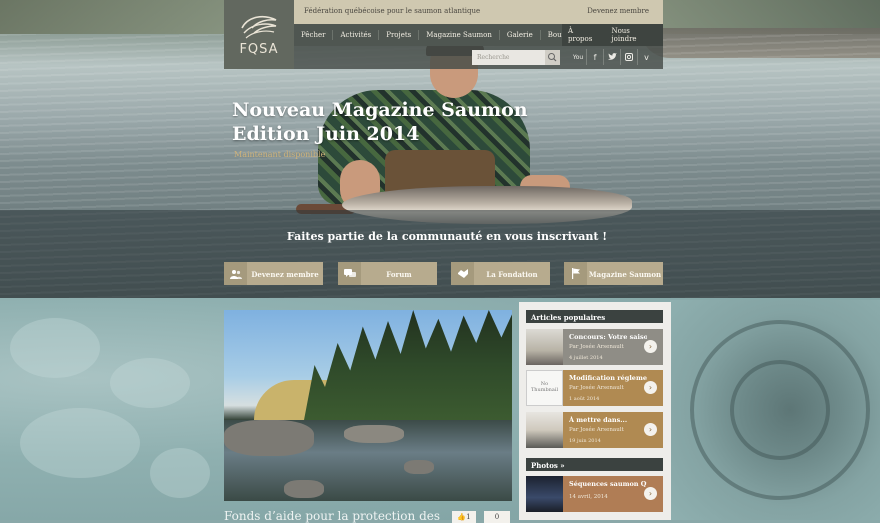 The width and height of the screenshot is (880, 523). What do you see at coordinates (618, 11) in the screenshot?
I see `become-member-link: Devenez membre` at bounding box center [618, 11].